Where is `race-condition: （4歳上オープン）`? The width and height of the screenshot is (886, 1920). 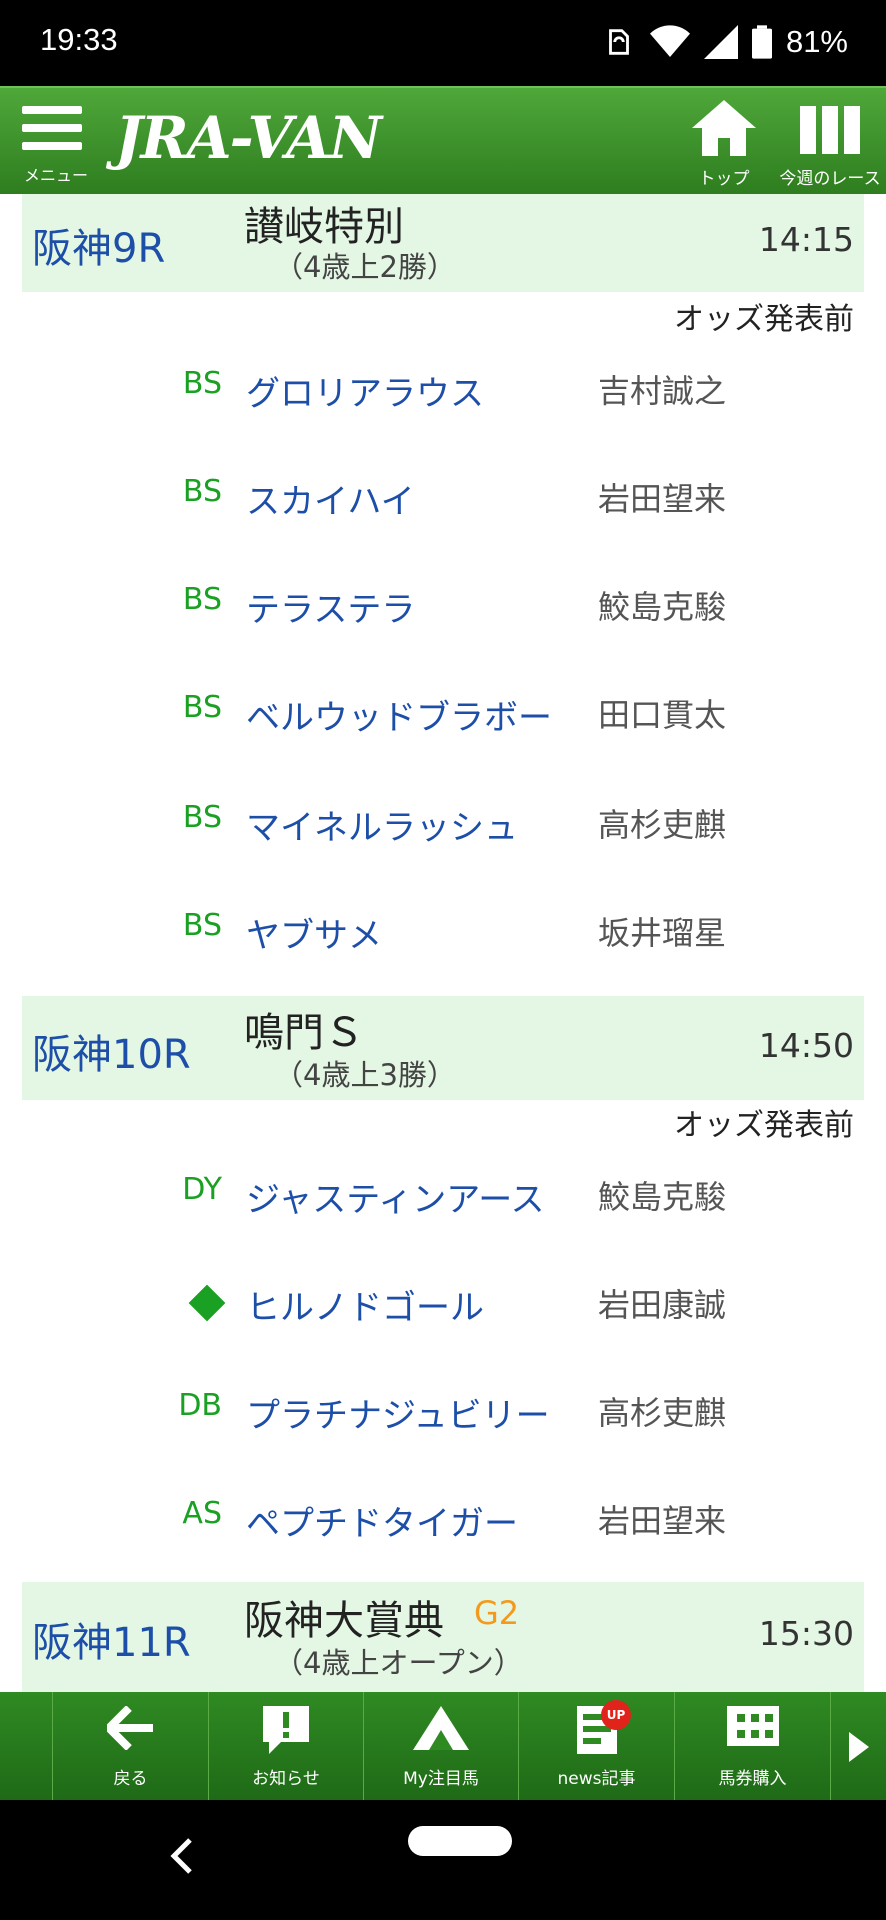 race-condition: （4歳上オープン） is located at coordinates (398, 1663).